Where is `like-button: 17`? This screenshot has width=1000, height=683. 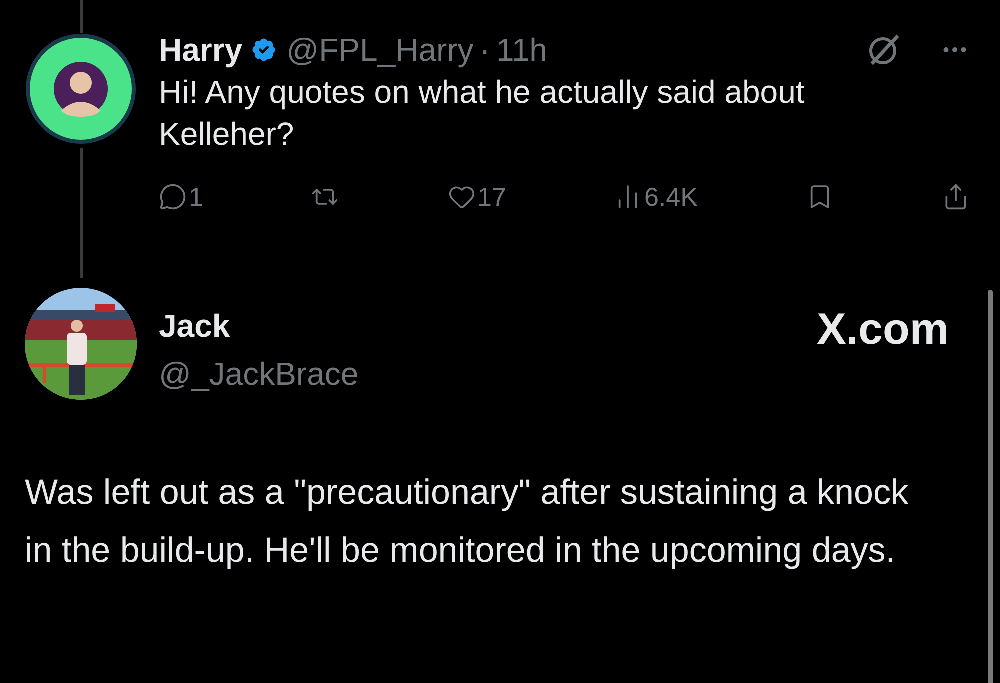 like-button: 17 is located at coordinates (477, 197).